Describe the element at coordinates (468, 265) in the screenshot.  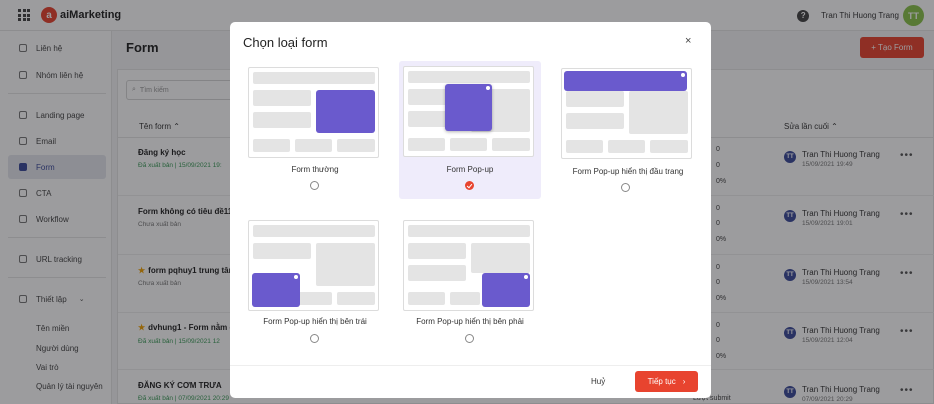
I see `popup-right-thumbnail` at that location.